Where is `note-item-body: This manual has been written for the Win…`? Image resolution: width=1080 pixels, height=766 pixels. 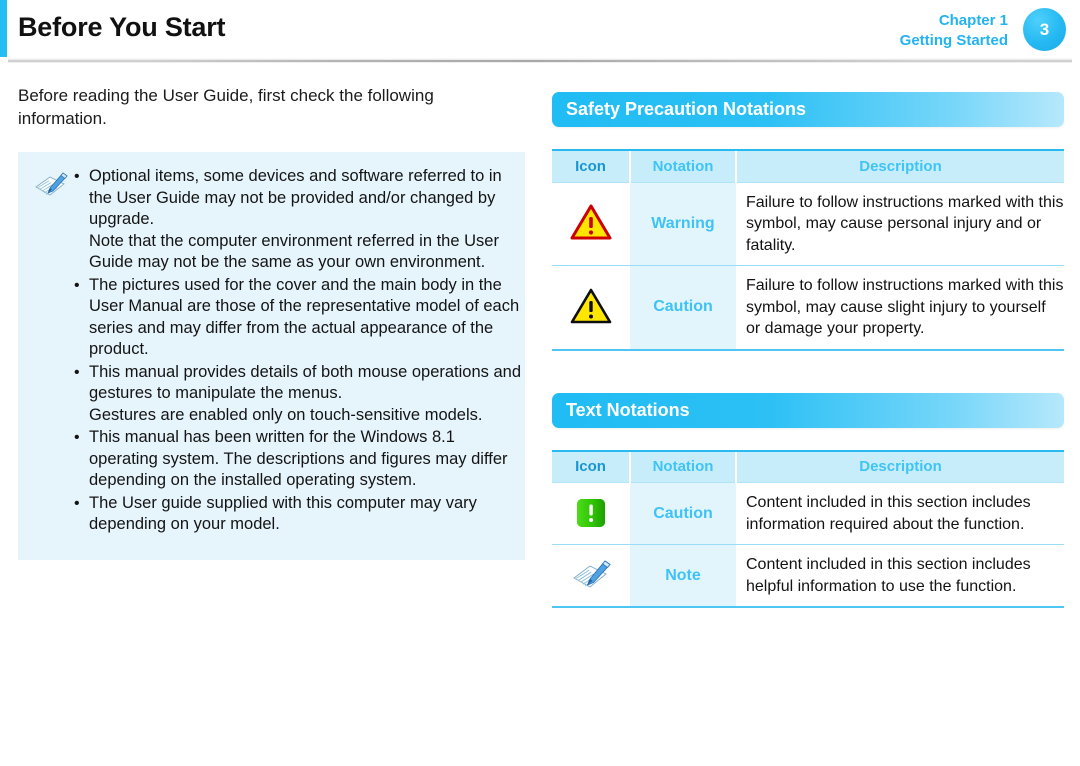 note-item-body: This manual has been written for the Win… is located at coordinates (306, 459).